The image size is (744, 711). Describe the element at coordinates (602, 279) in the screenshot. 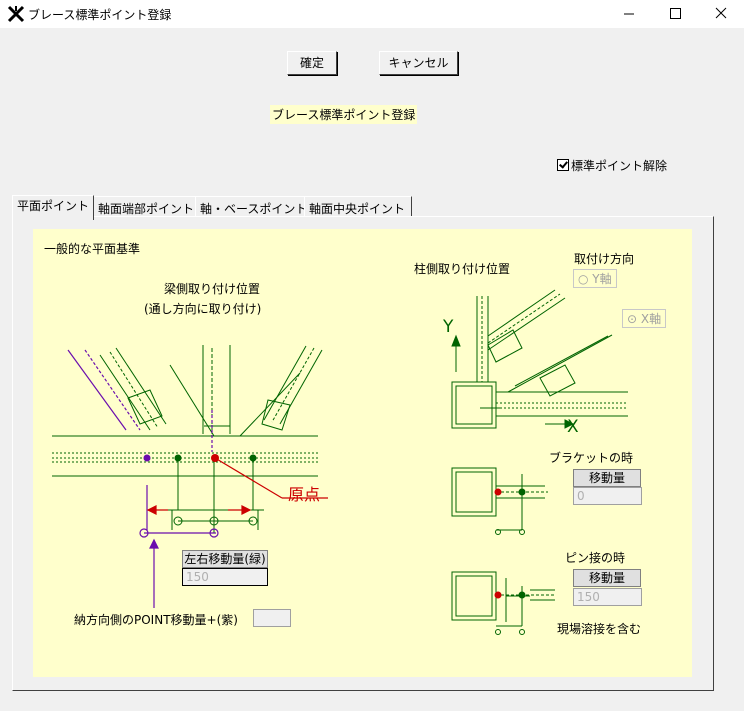

I see `y-axis-option-label: Y軸` at that location.